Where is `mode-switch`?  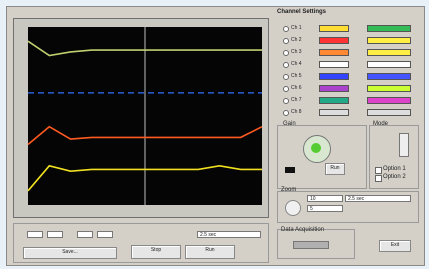
mode-switch is located at coordinates (404, 145).